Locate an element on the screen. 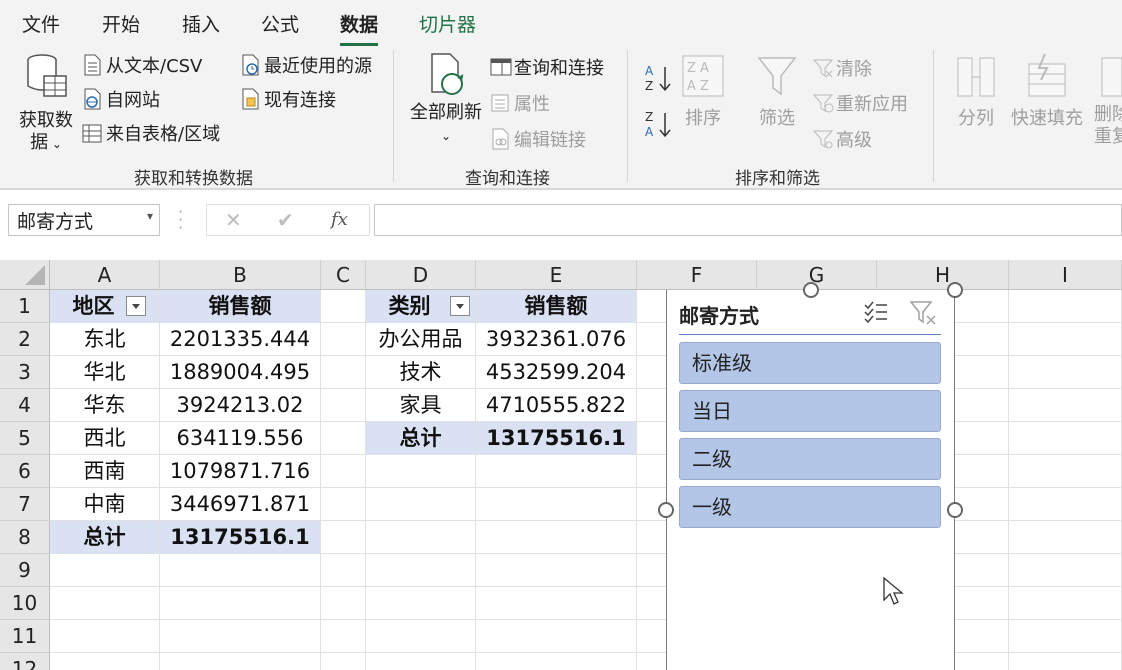 The image size is (1122, 670). get-data-label-2: 据 is located at coordinates (39, 142).